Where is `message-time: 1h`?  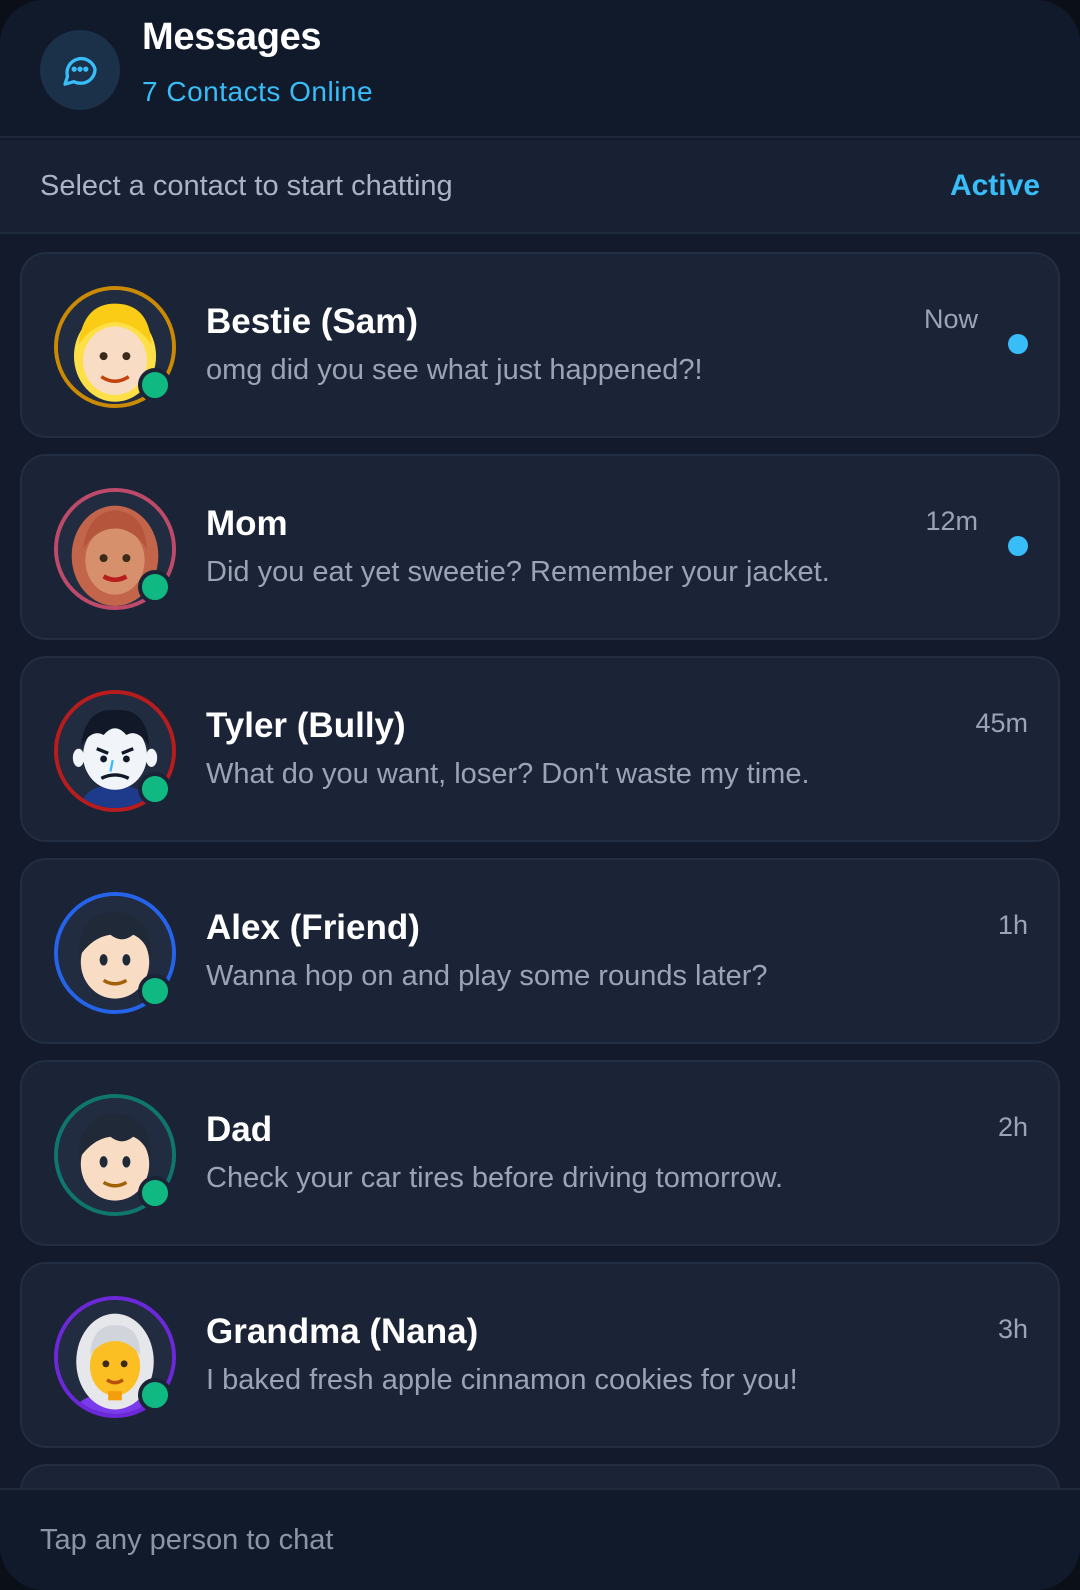 message-time: 1h is located at coordinates (1012, 925).